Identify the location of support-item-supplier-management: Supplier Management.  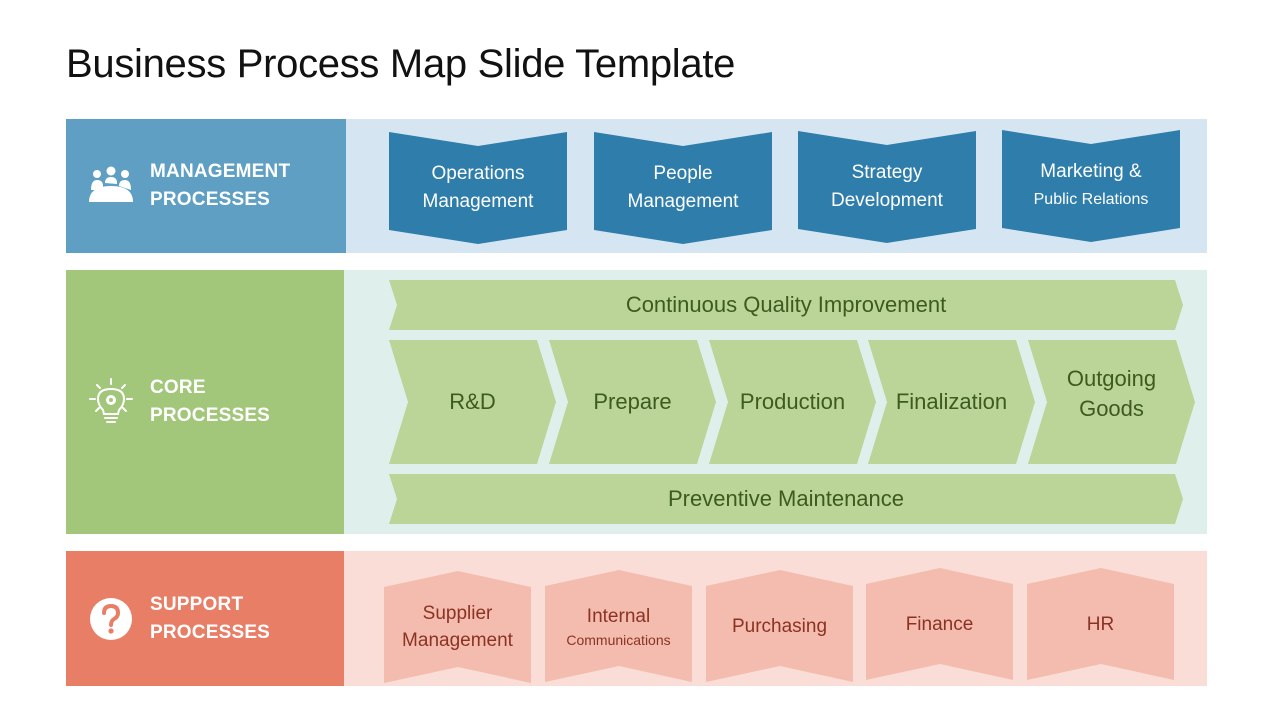
(457, 627).